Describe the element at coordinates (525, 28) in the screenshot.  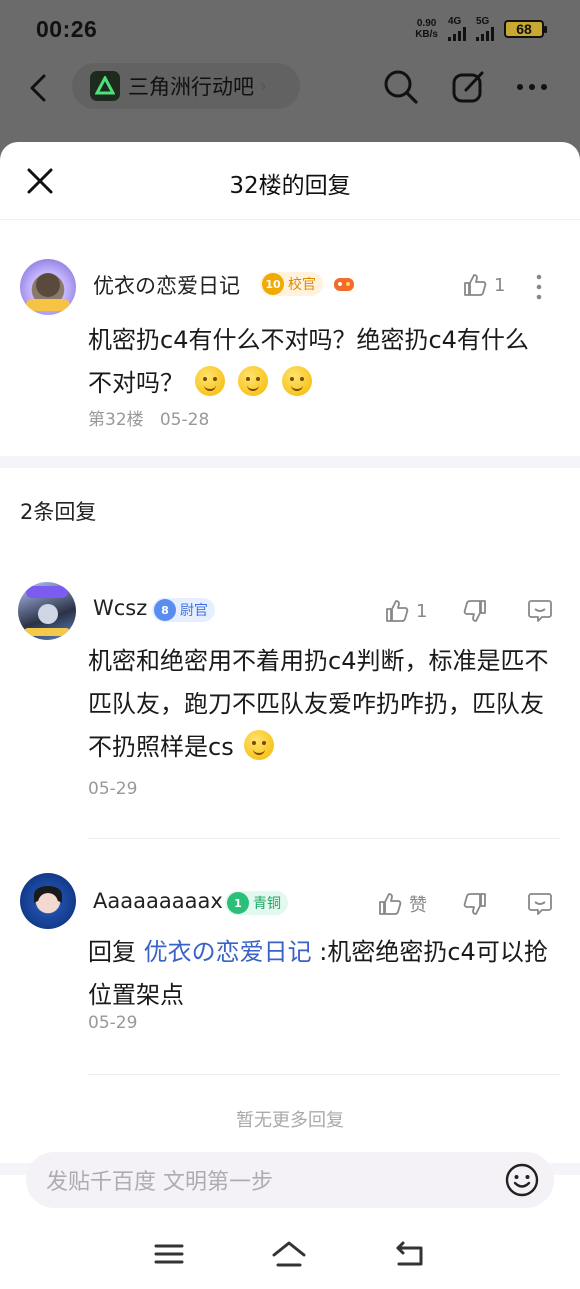
I see `battery-icon: 68` at that location.